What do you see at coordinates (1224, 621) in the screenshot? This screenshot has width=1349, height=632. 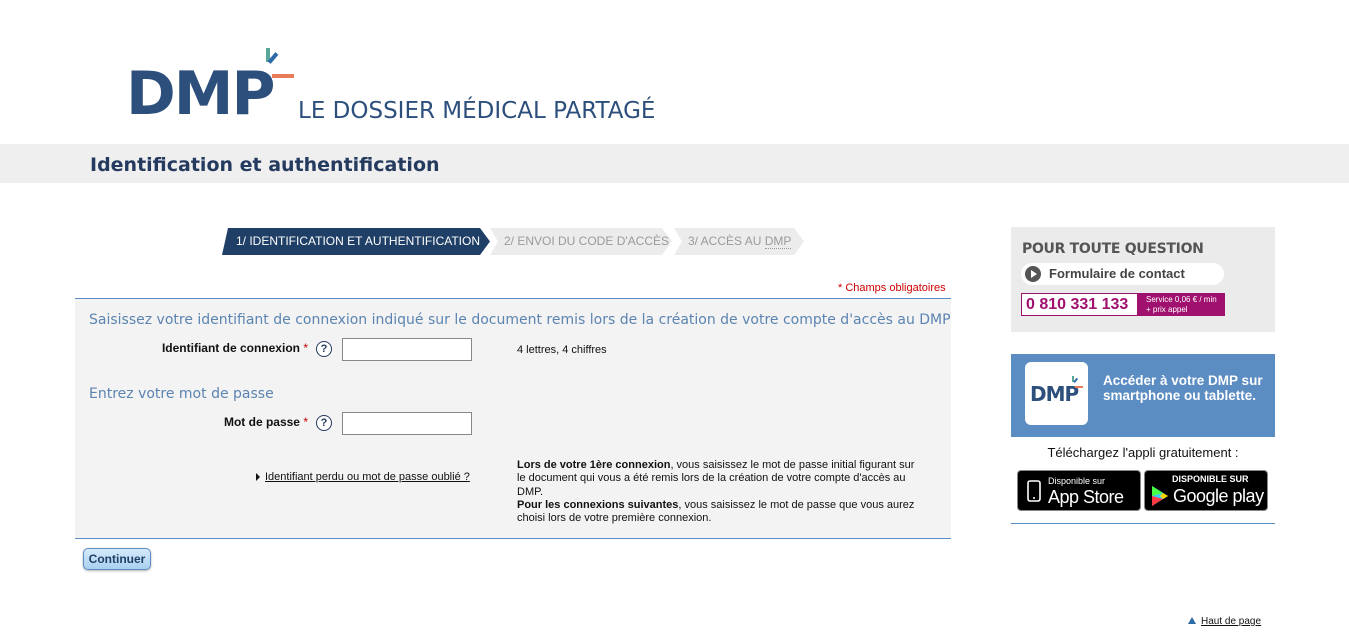 I see `back-to-top-link: Haut de page` at bounding box center [1224, 621].